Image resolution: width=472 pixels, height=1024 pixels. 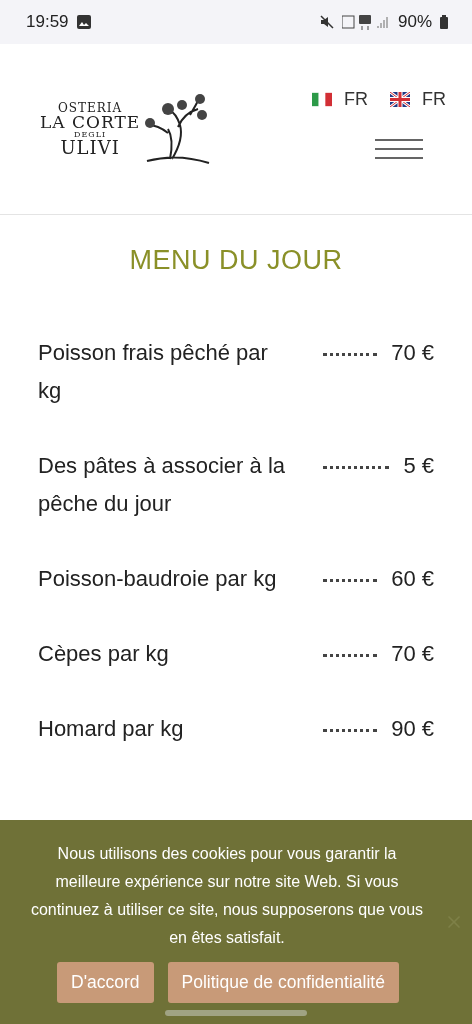 What do you see at coordinates (158, 579) in the screenshot?
I see `dish-name: Poisson-baudroie par kg` at bounding box center [158, 579].